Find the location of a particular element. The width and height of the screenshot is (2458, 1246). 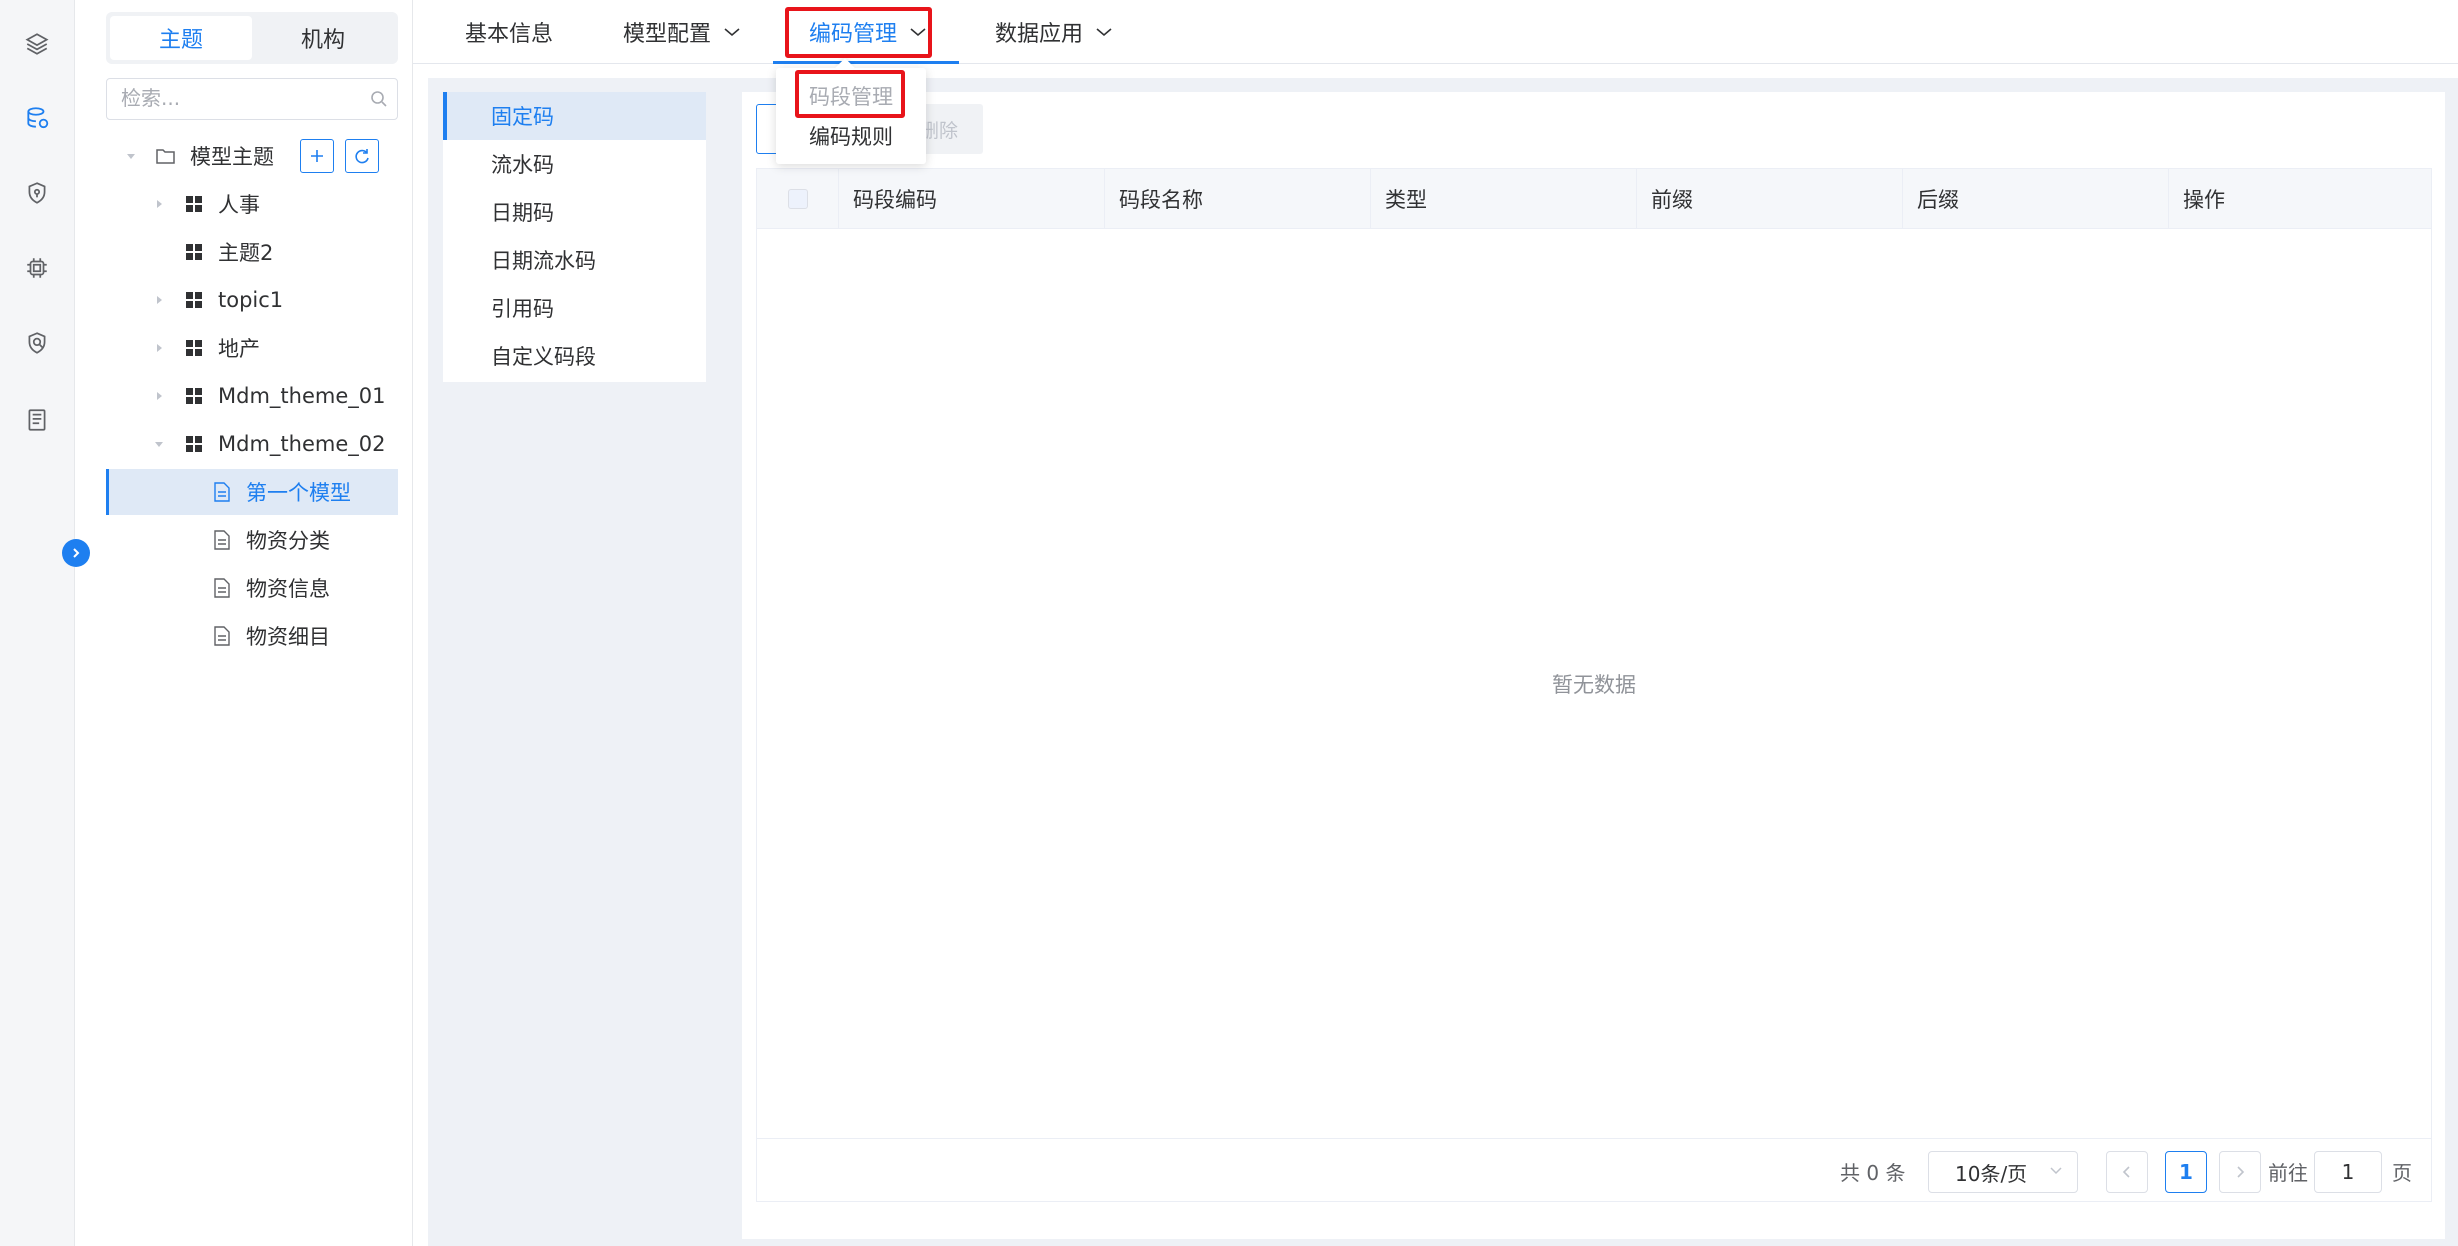

folder-icon is located at coordinates (166, 156).